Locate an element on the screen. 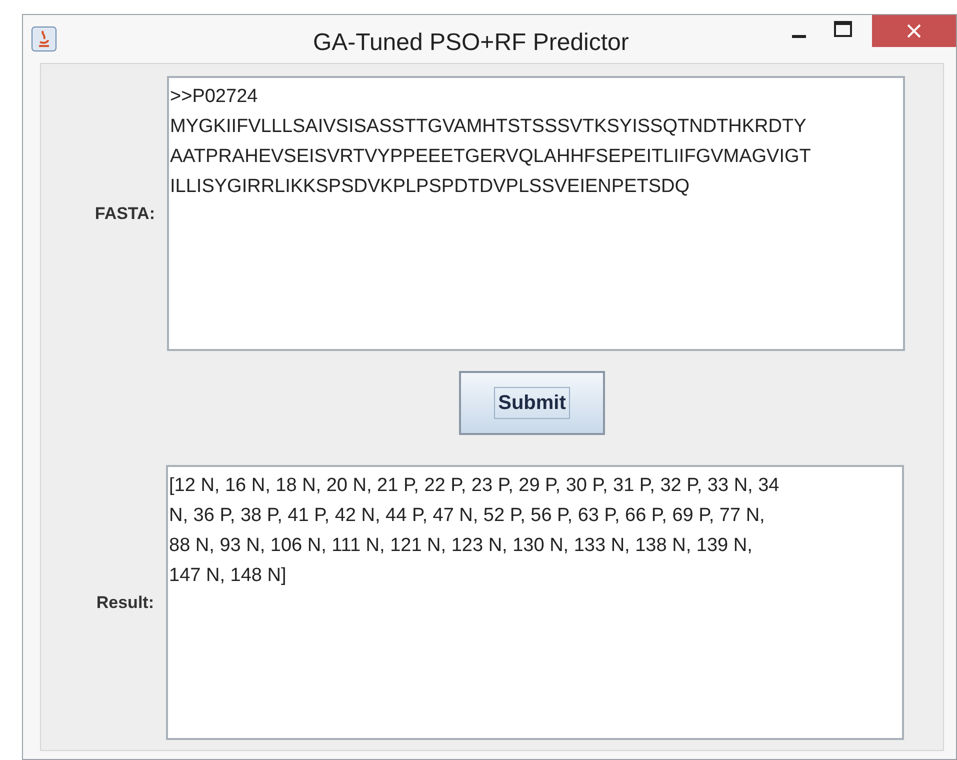  close-button is located at coordinates (914, 31).